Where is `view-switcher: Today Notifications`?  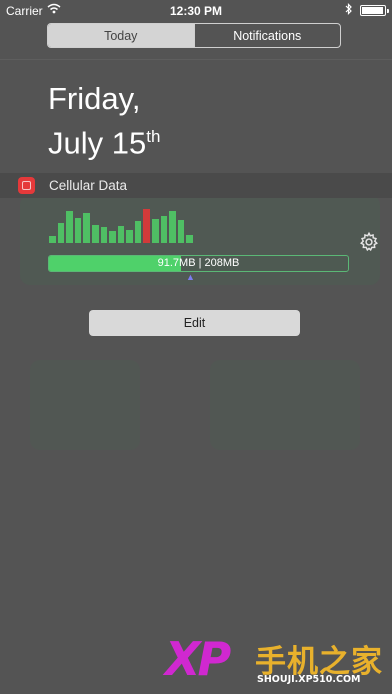
view-switcher: Today Notifications is located at coordinates (194, 35).